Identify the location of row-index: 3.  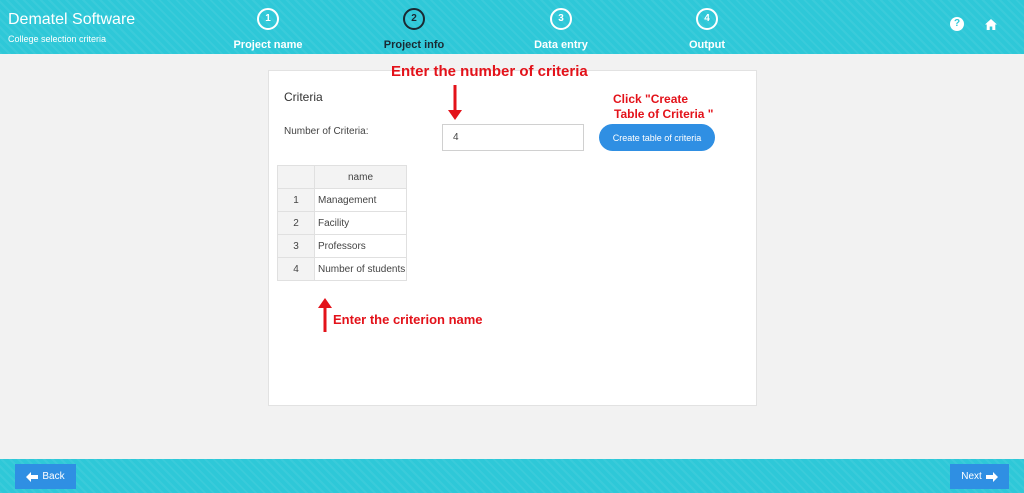
(296, 246).